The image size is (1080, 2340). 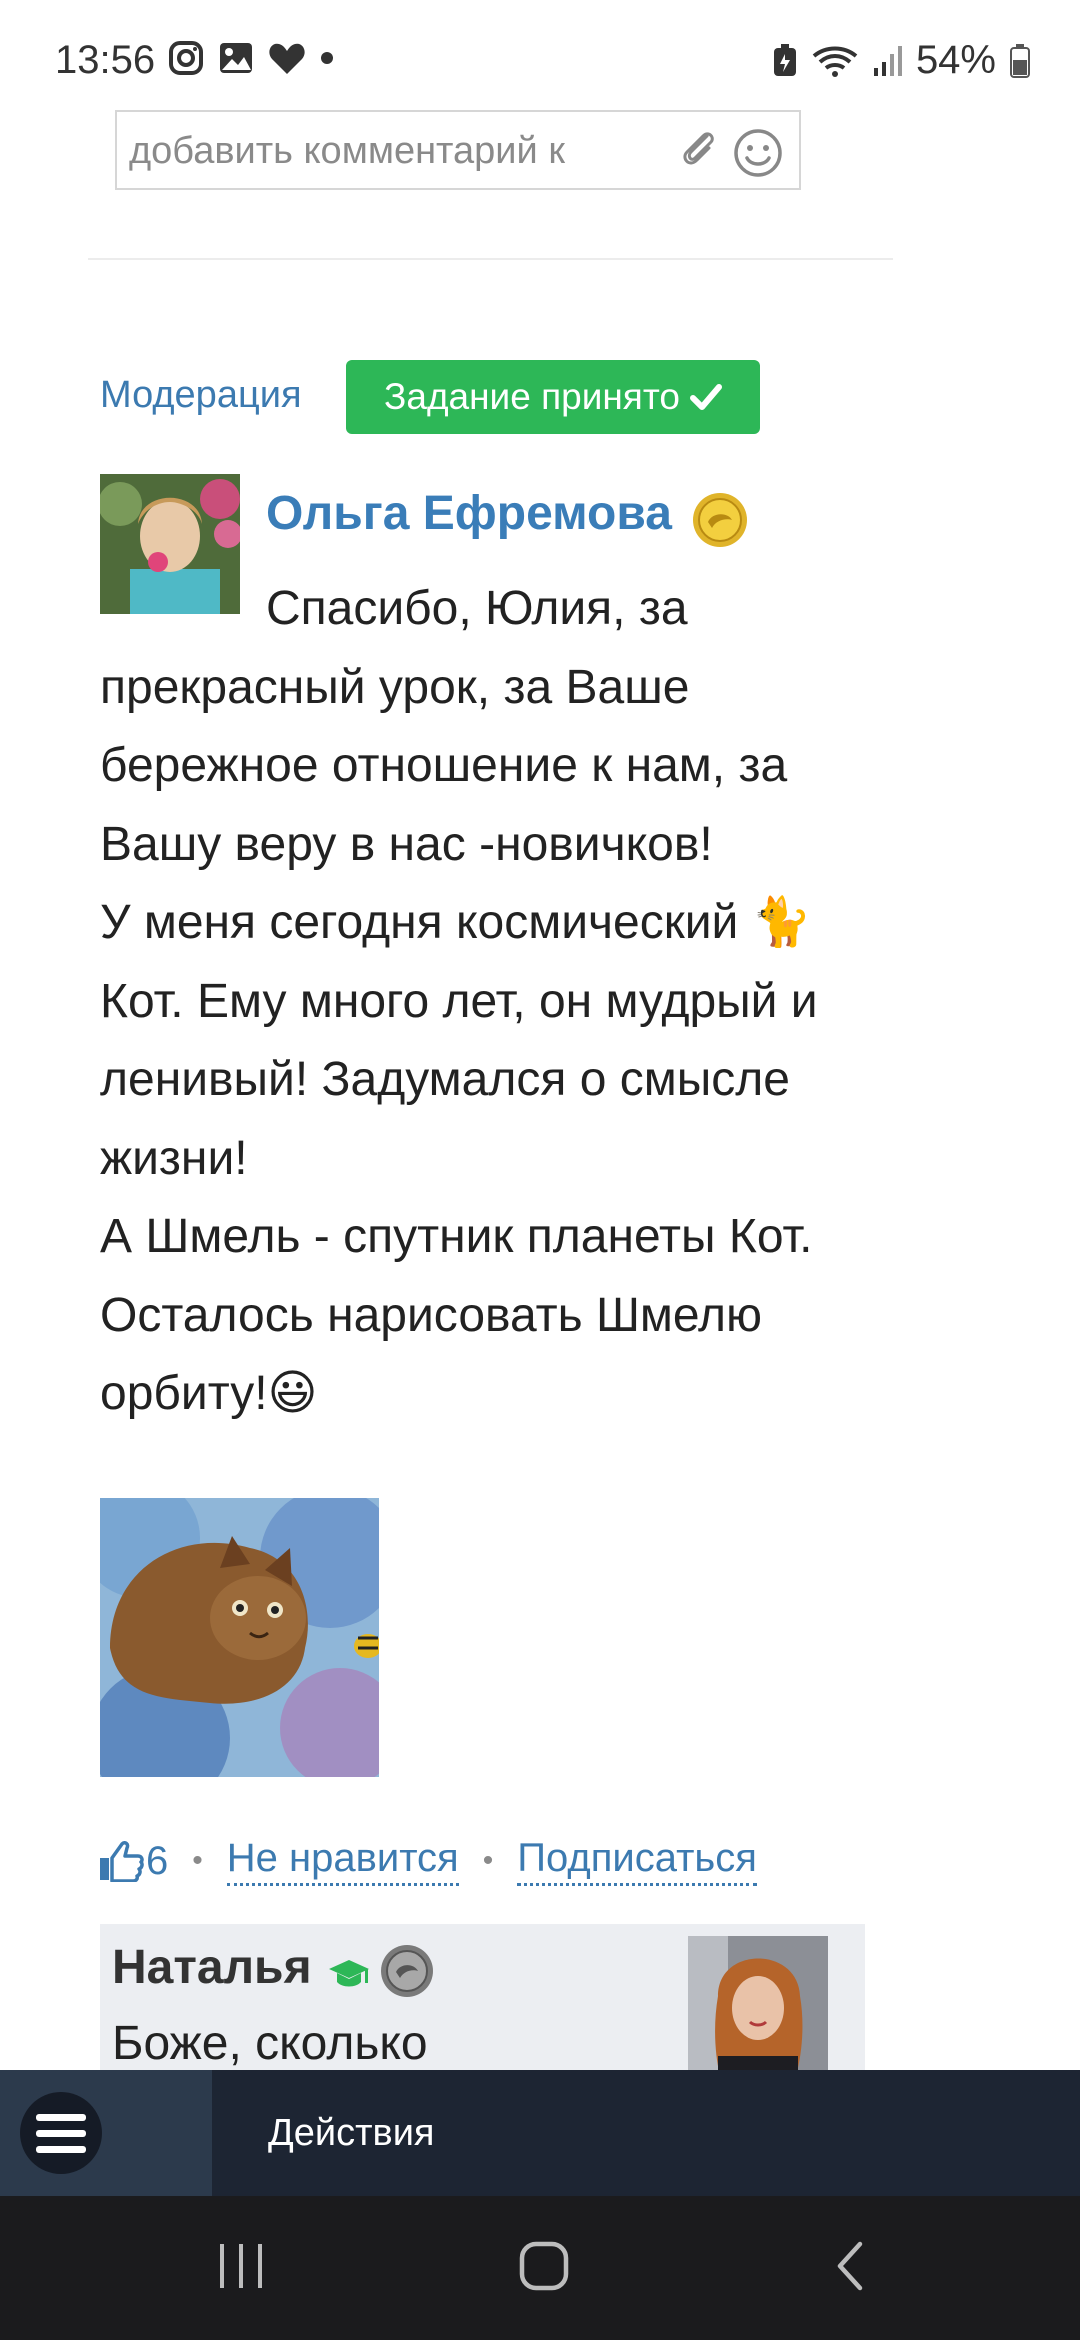 What do you see at coordinates (239, 1637) in the screenshot?
I see `post-image` at bounding box center [239, 1637].